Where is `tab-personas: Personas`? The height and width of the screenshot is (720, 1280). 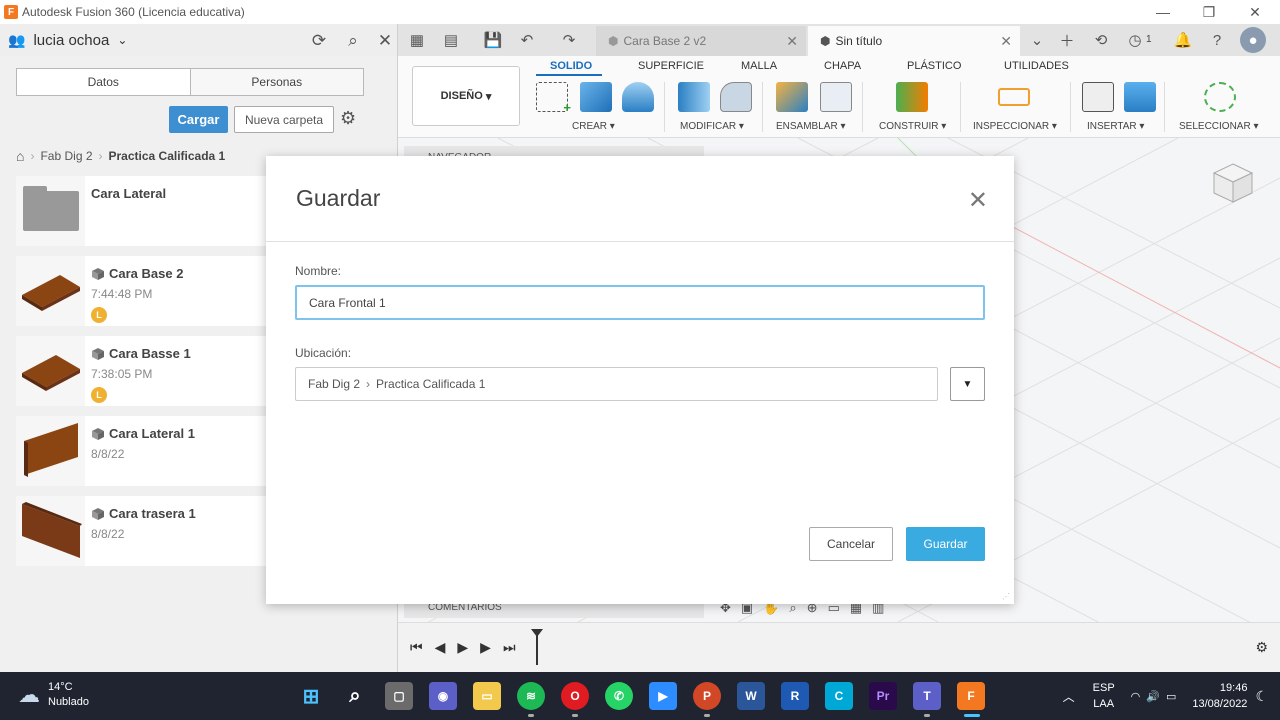
tab-personas: Personas is located at coordinates (276, 82).